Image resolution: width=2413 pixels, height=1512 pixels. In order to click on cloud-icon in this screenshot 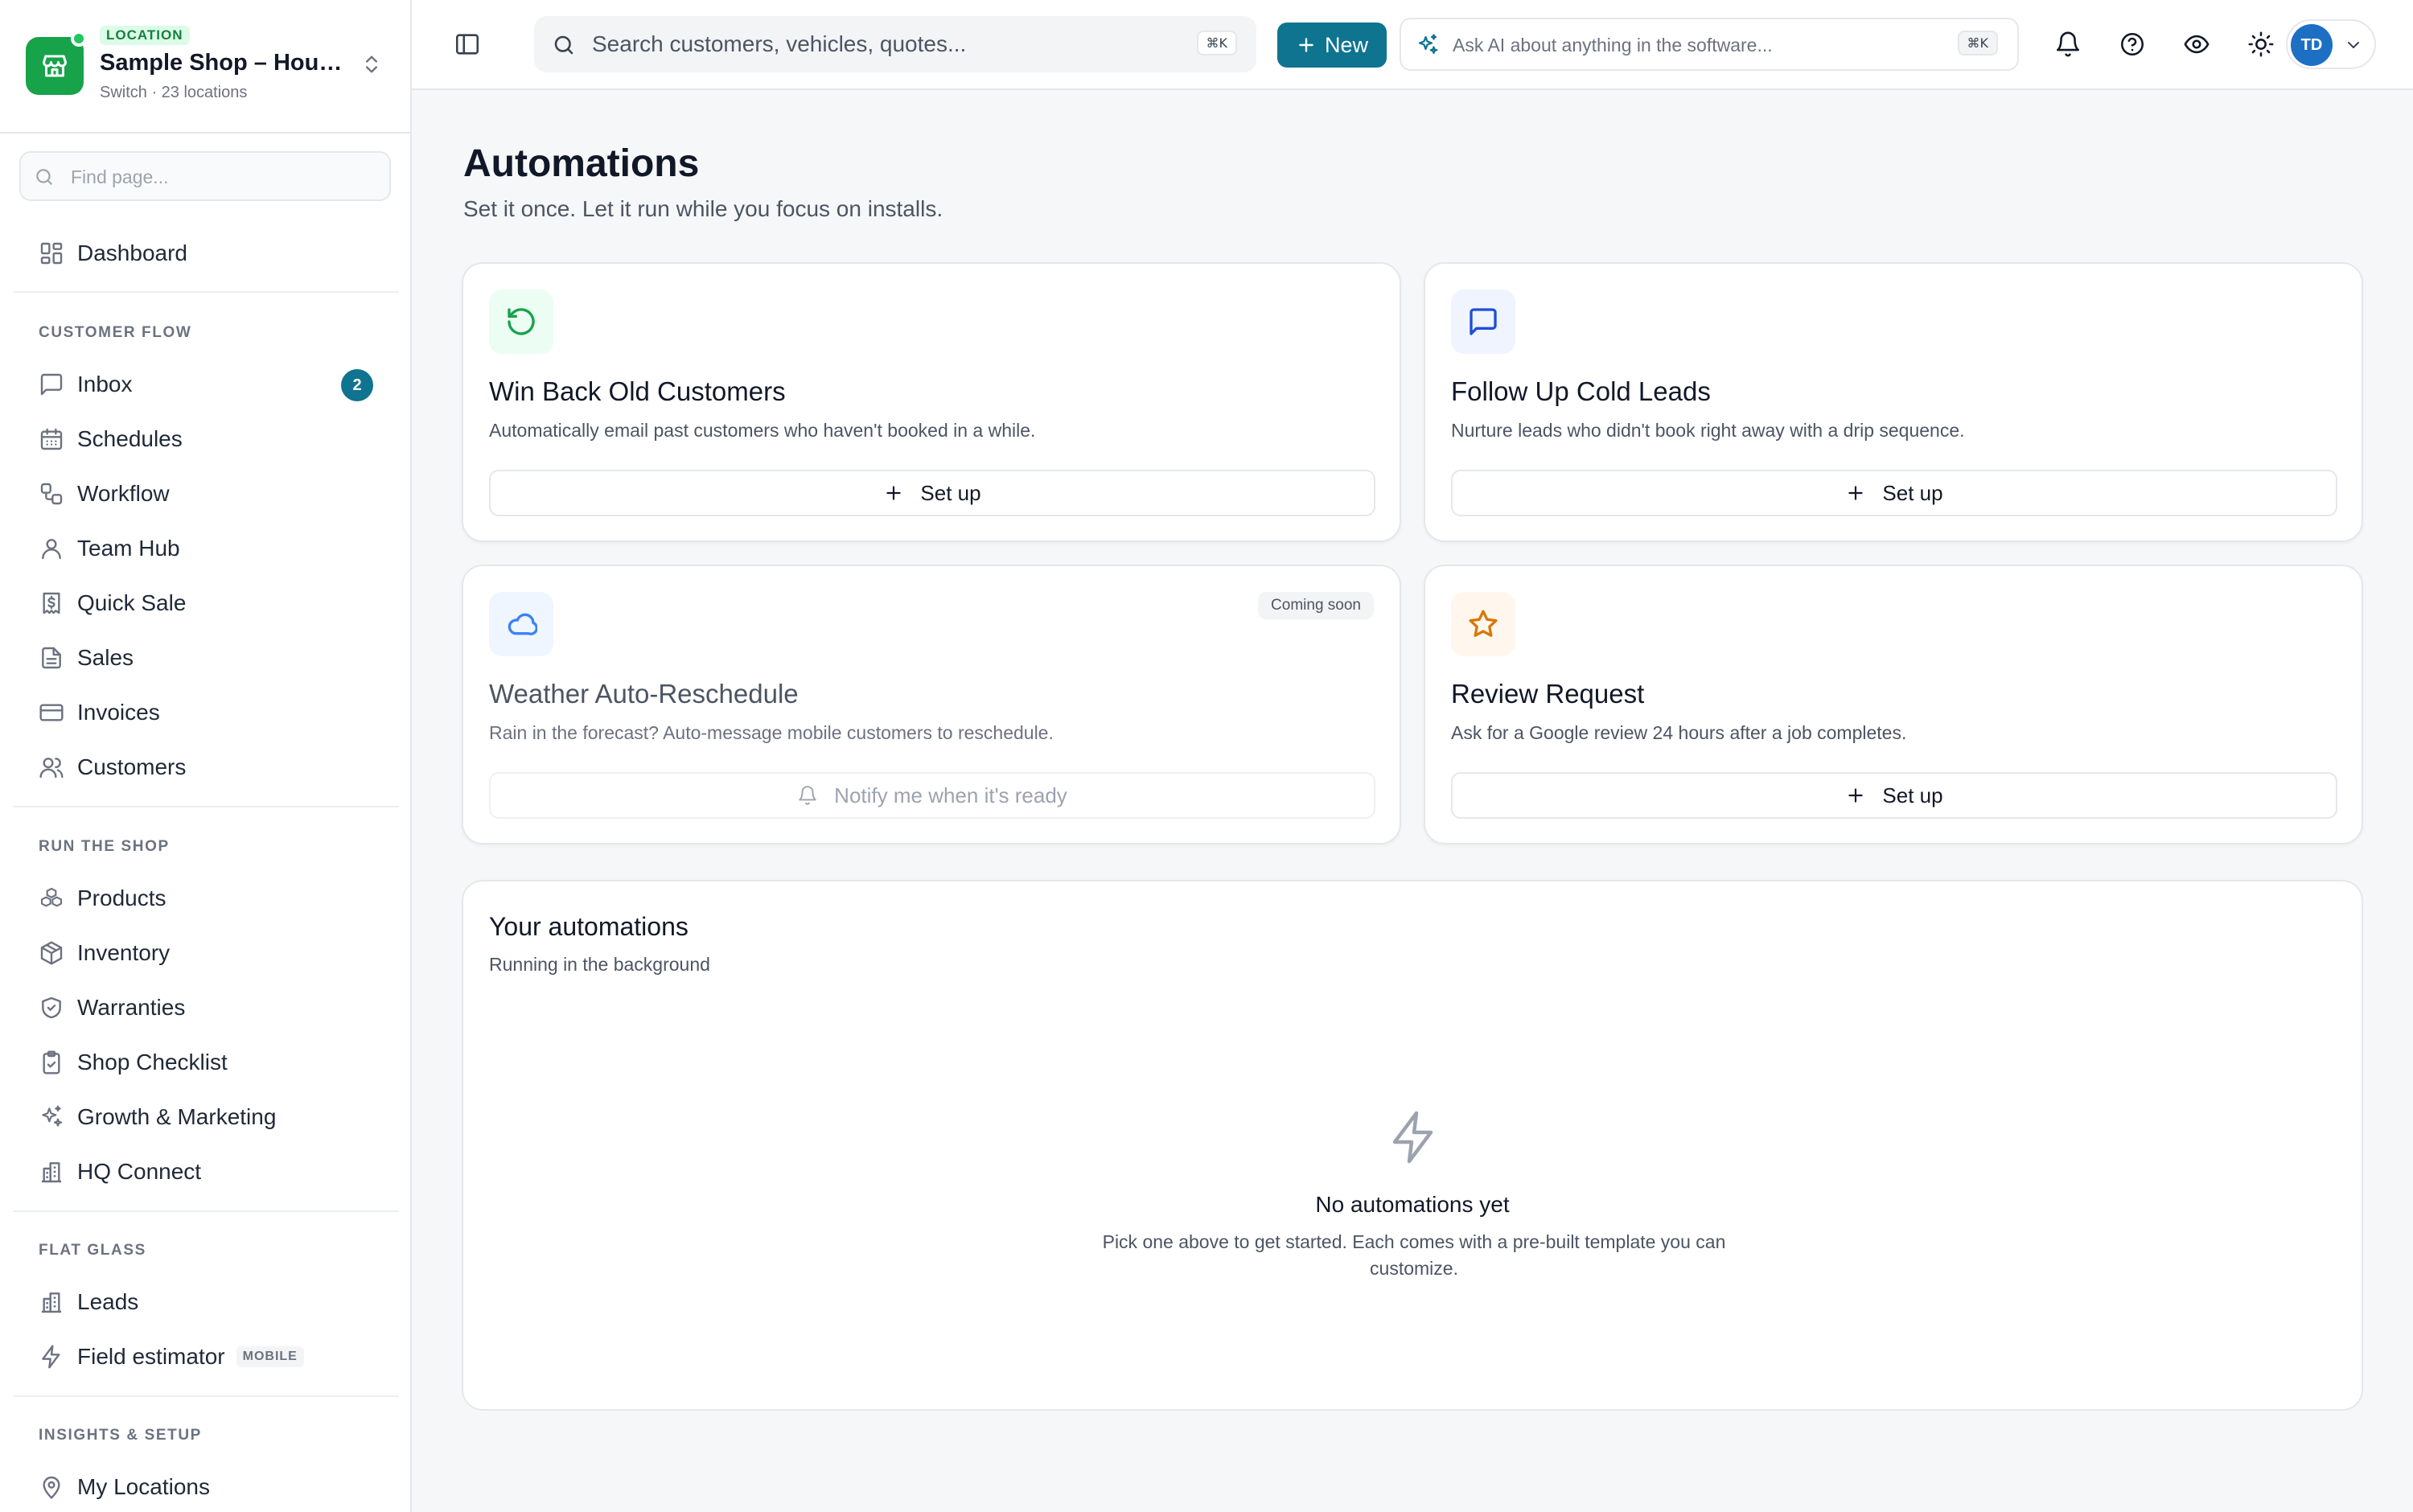, I will do `click(521, 624)`.